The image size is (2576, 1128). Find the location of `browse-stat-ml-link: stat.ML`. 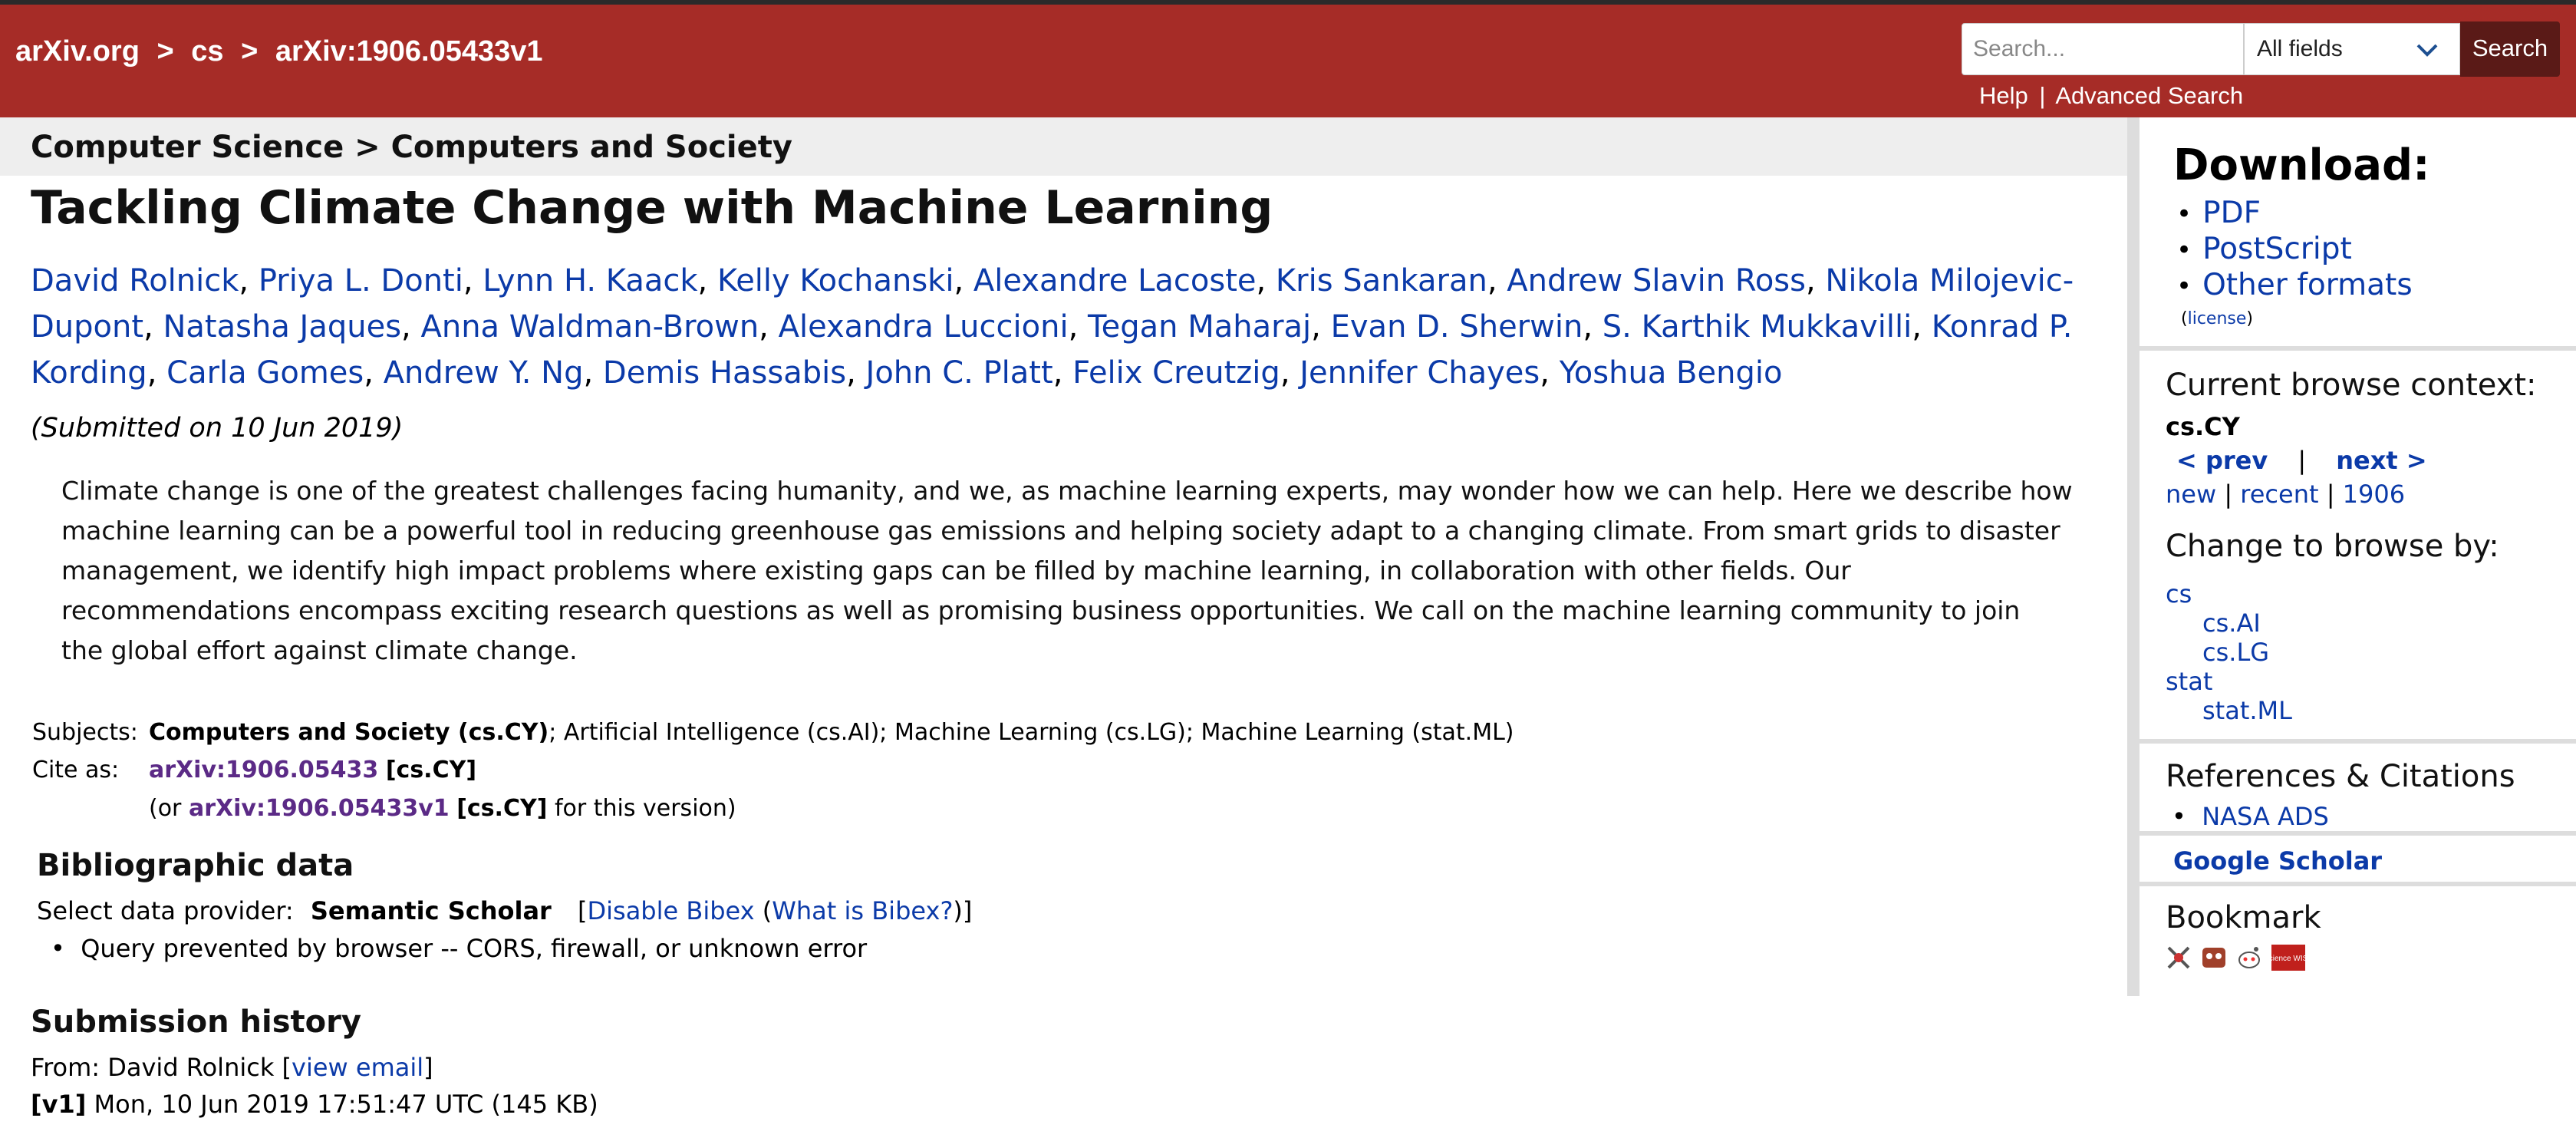

browse-stat-ml-link: stat.ML is located at coordinates (2247, 710).